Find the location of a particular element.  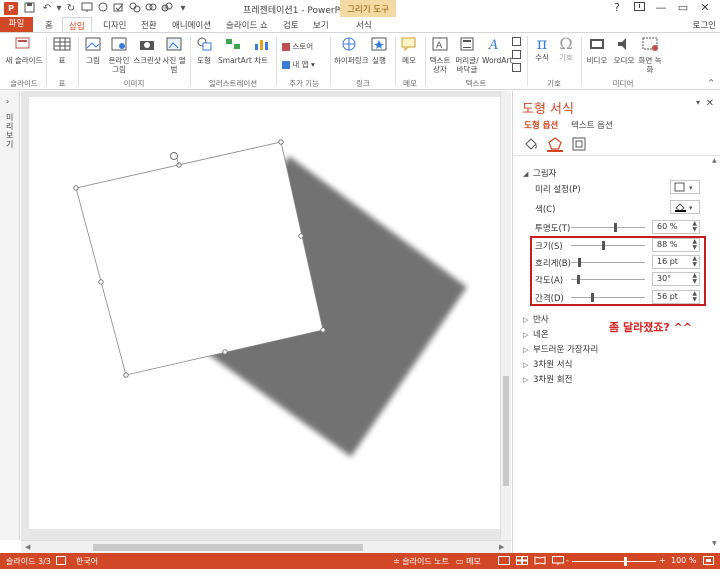

picture-button: 그림 is located at coordinates (93, 50).